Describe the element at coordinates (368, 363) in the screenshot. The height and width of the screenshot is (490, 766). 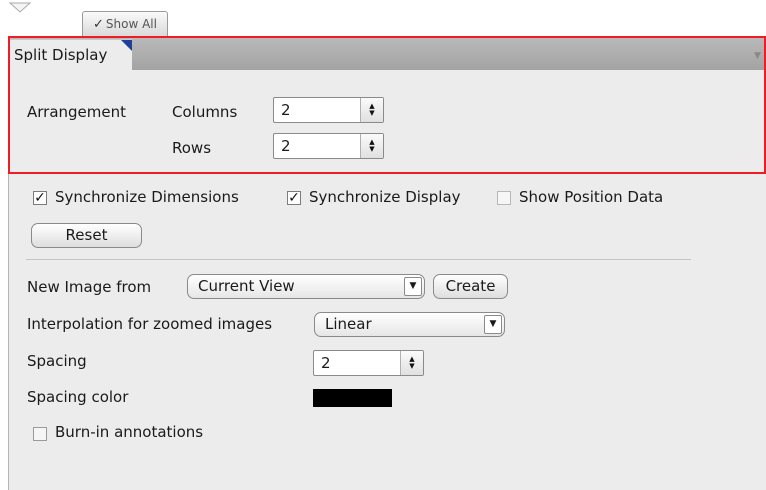
I see `spacing-stepper: 2 ▲ ▼` at that location.